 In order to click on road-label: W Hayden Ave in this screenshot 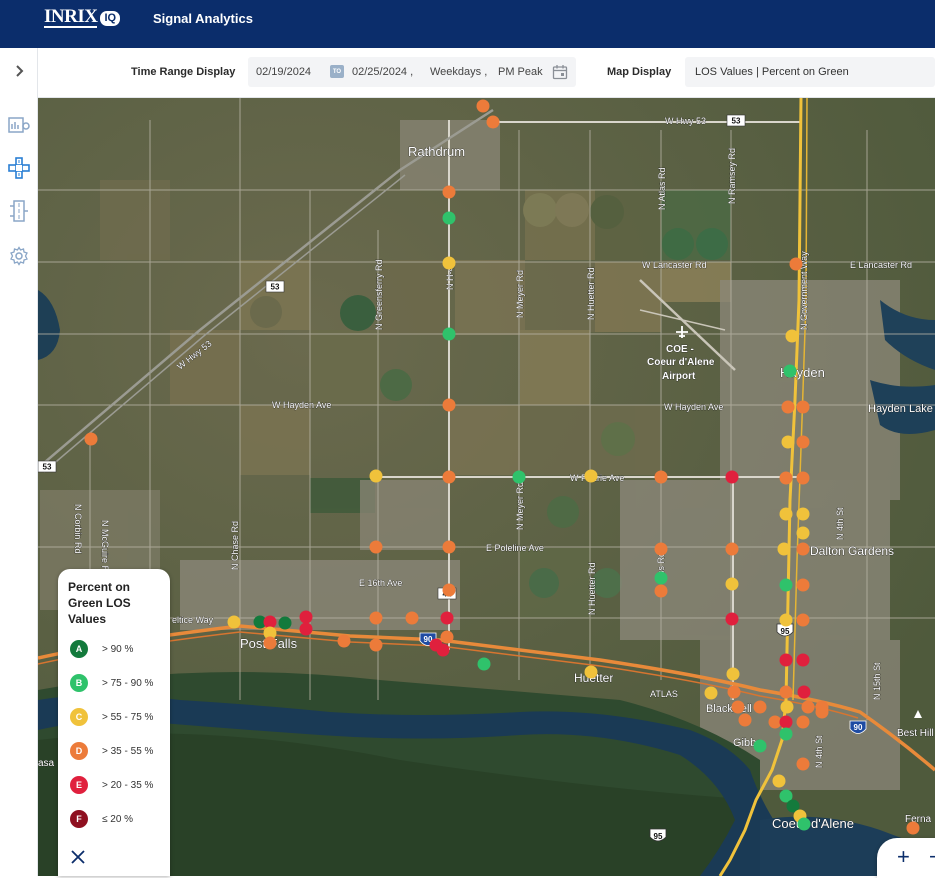, I will do `click(693, 407)`.